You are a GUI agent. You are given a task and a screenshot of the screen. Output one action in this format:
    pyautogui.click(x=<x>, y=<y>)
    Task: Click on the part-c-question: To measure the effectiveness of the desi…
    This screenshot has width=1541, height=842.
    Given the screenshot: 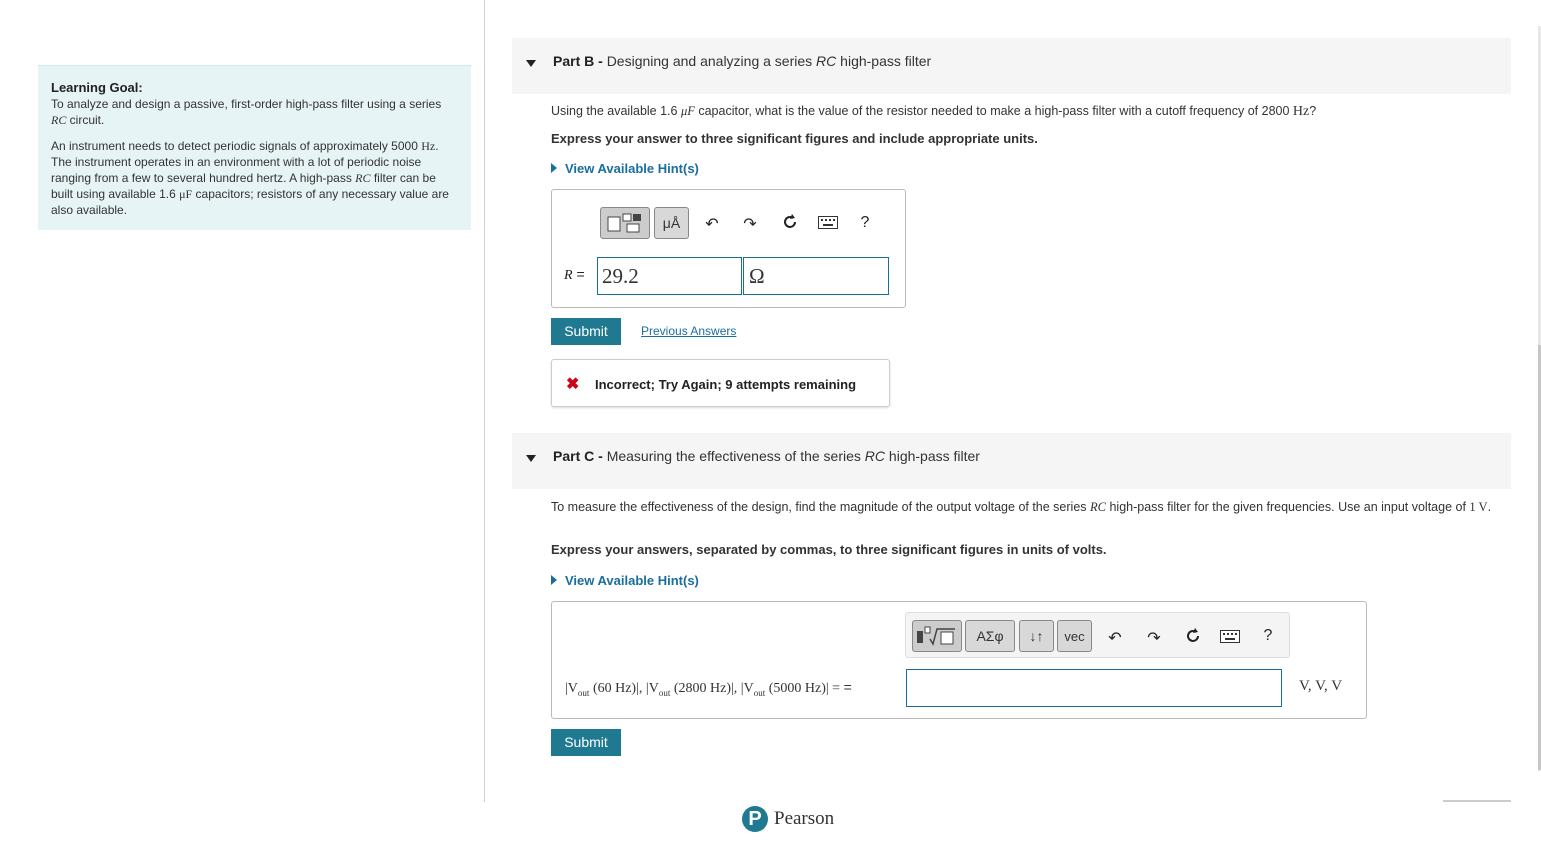 What is the action you would take?
    pyautogui.click(x=1021, y=507)
    